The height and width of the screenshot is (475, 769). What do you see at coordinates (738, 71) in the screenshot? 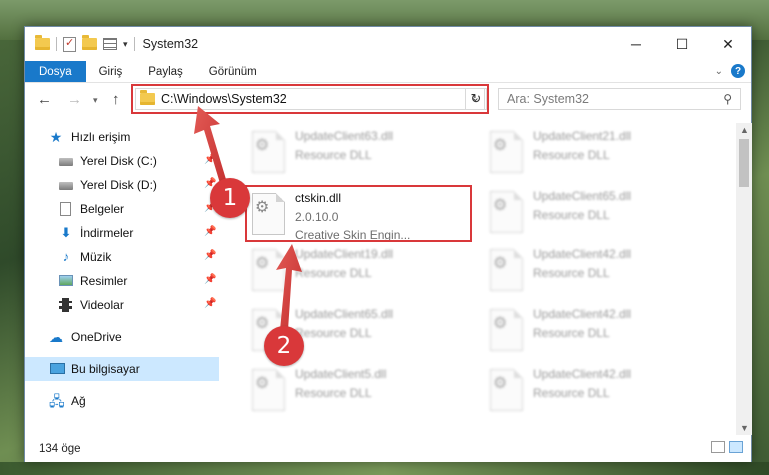
I see `help-icon: ?` at bounding box center [738, 71].